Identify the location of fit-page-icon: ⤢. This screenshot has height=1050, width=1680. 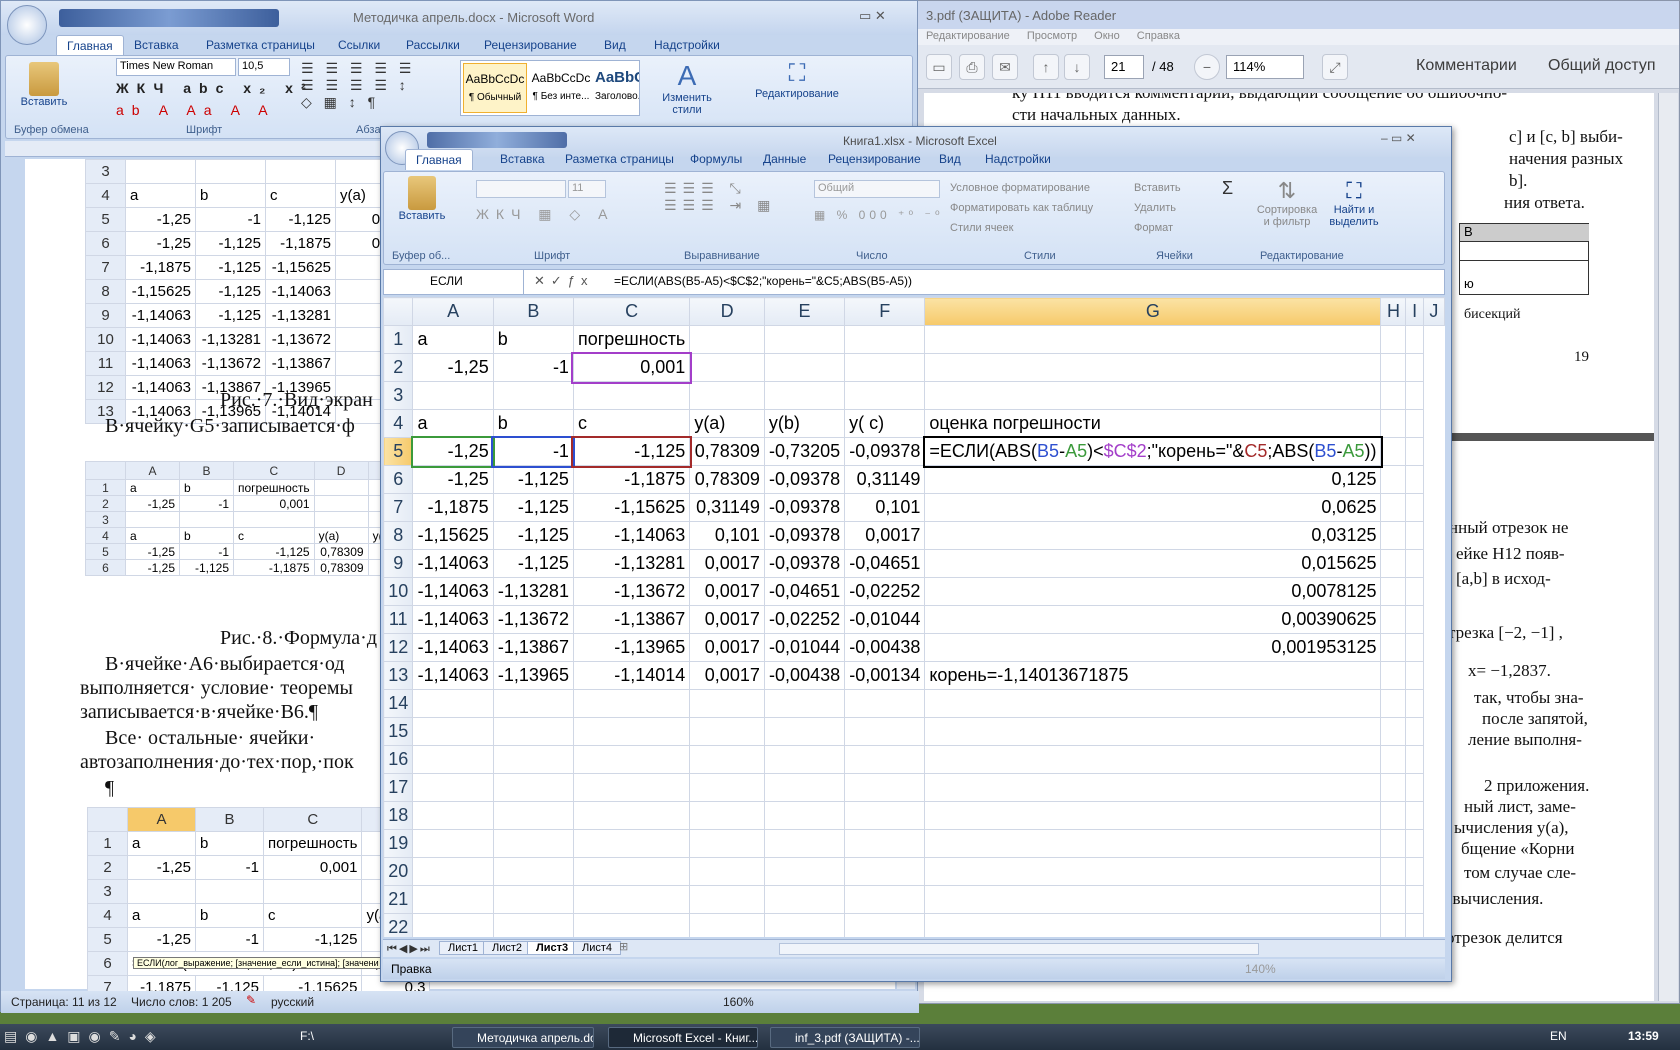
(1335, 67).